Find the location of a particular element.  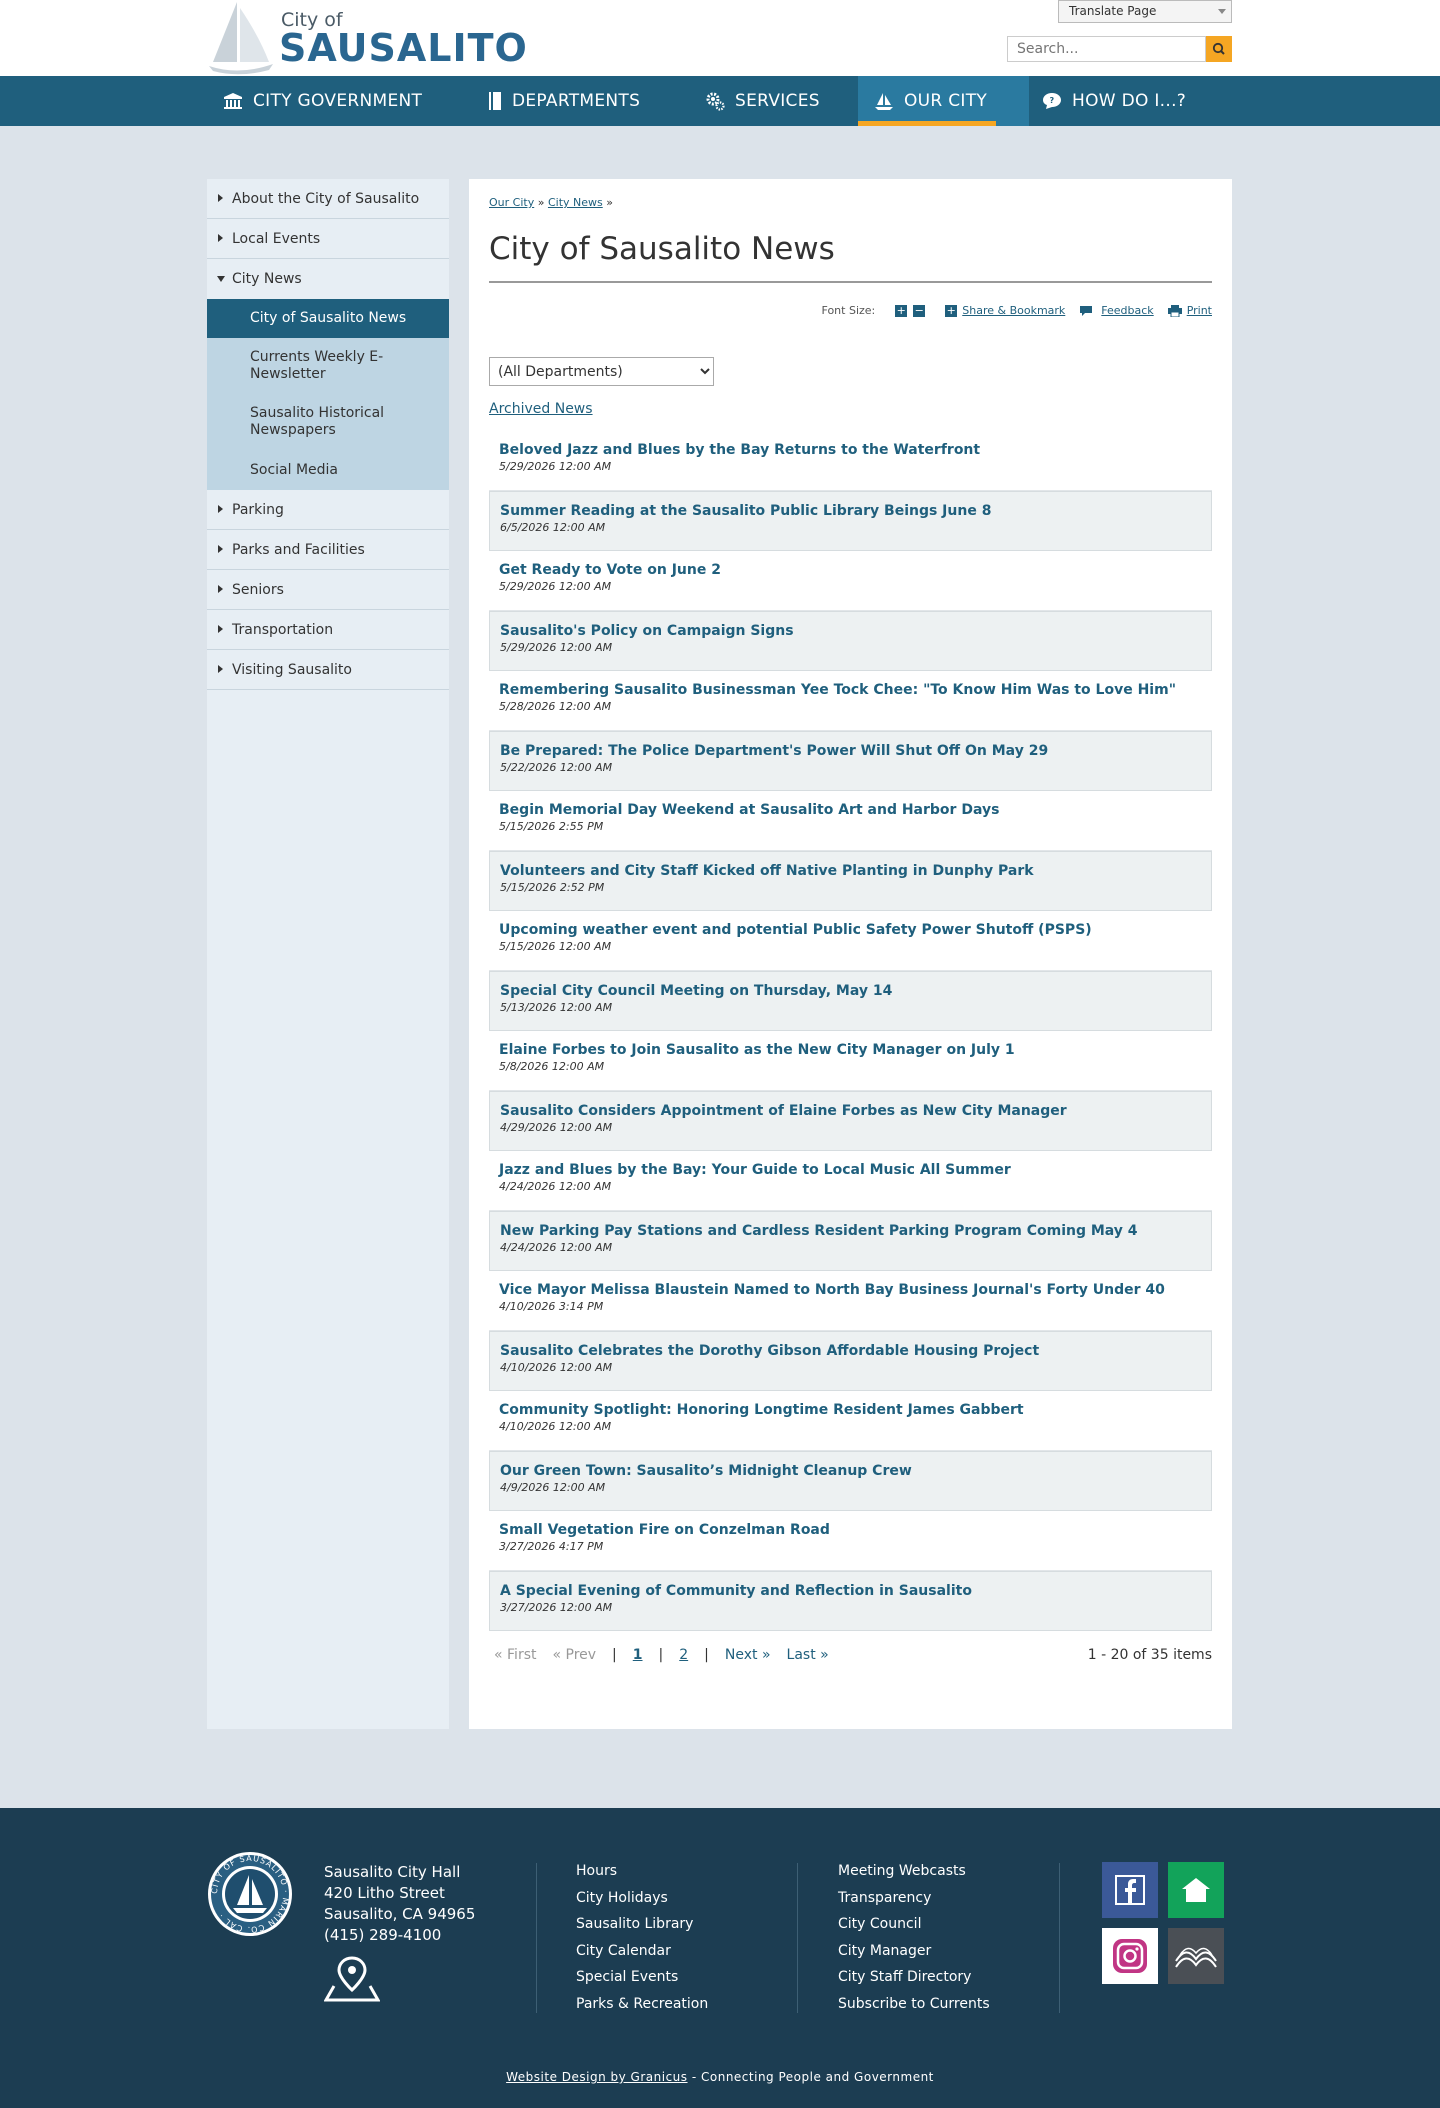

sidebar-item-visiting: Visiting Sausalito is located at coordinates (328, 670).